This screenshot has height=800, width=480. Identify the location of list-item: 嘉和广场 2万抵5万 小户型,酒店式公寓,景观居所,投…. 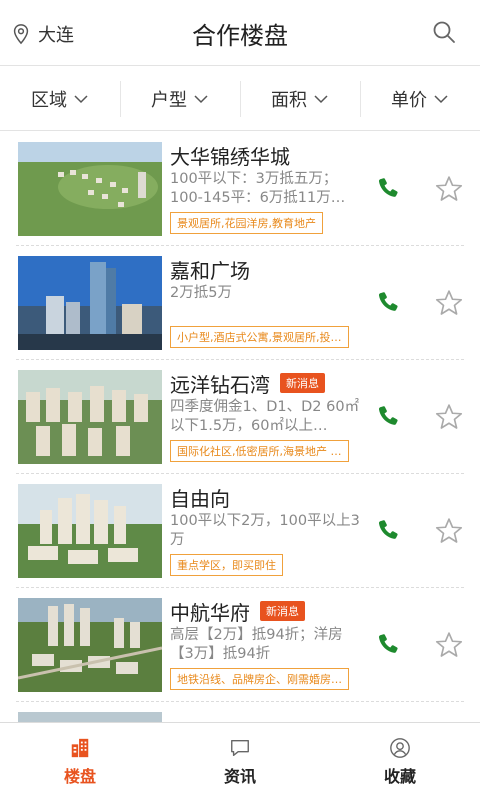
(240, 303).